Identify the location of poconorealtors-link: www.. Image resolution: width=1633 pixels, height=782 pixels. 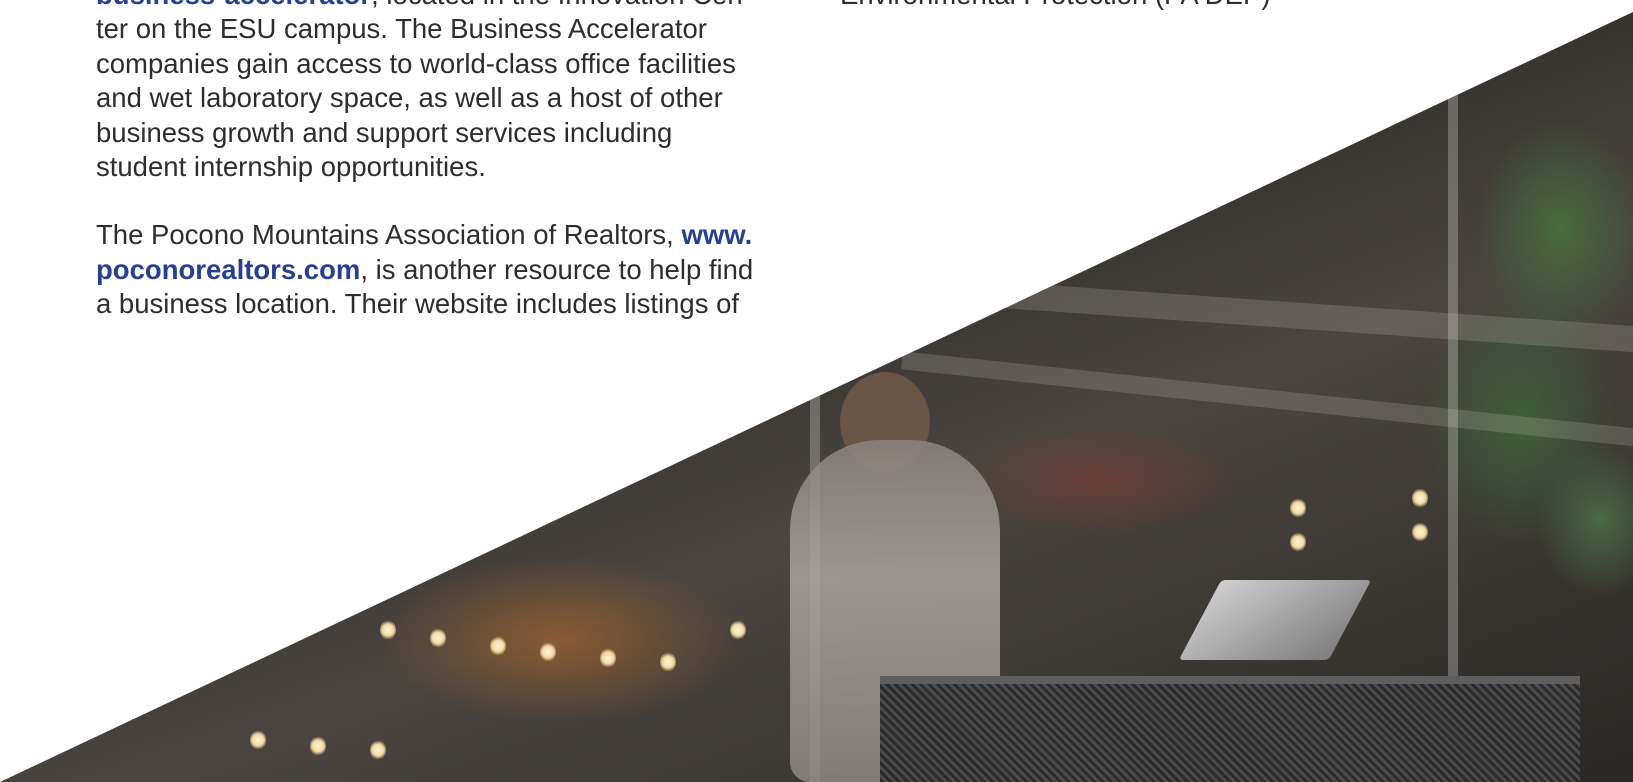
(716, 234).